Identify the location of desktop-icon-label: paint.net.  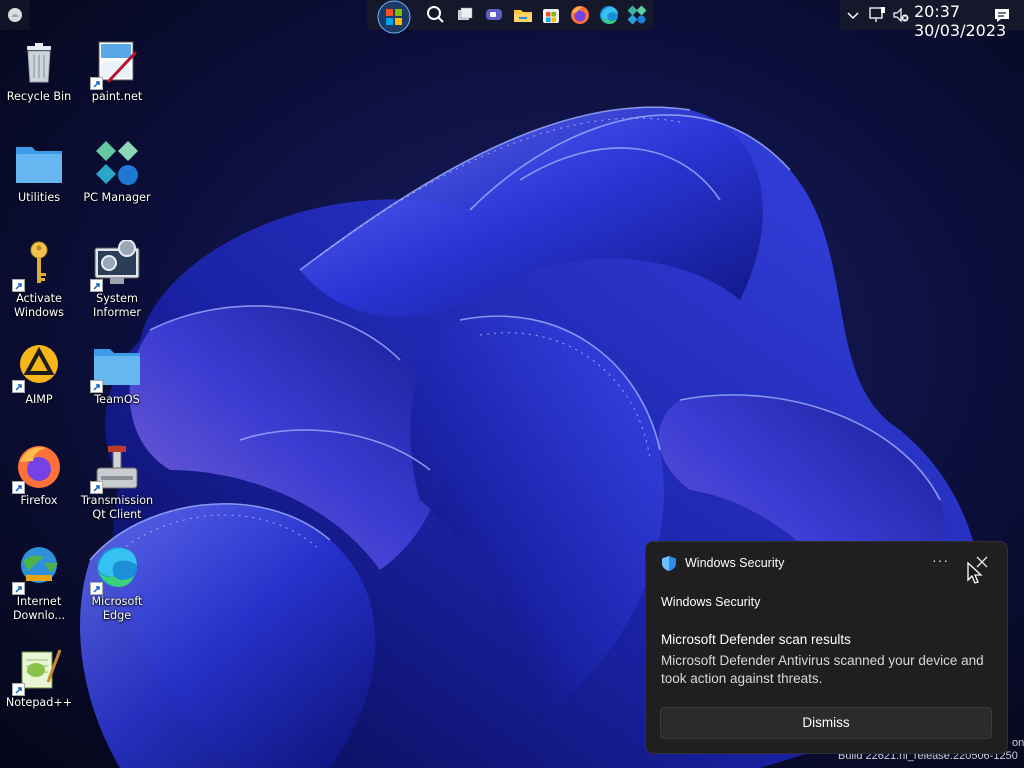
(117, 96).